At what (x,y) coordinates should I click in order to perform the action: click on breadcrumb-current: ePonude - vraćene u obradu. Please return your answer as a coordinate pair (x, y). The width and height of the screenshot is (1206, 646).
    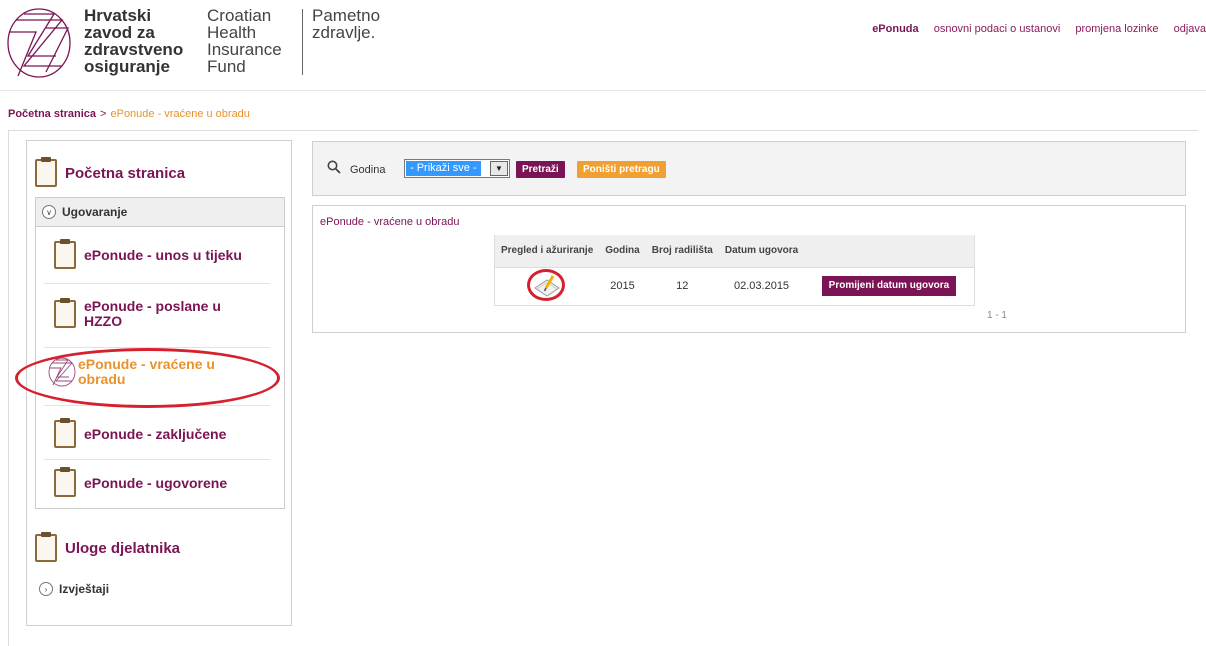
    Looking at the image, I should click on (180, 114).